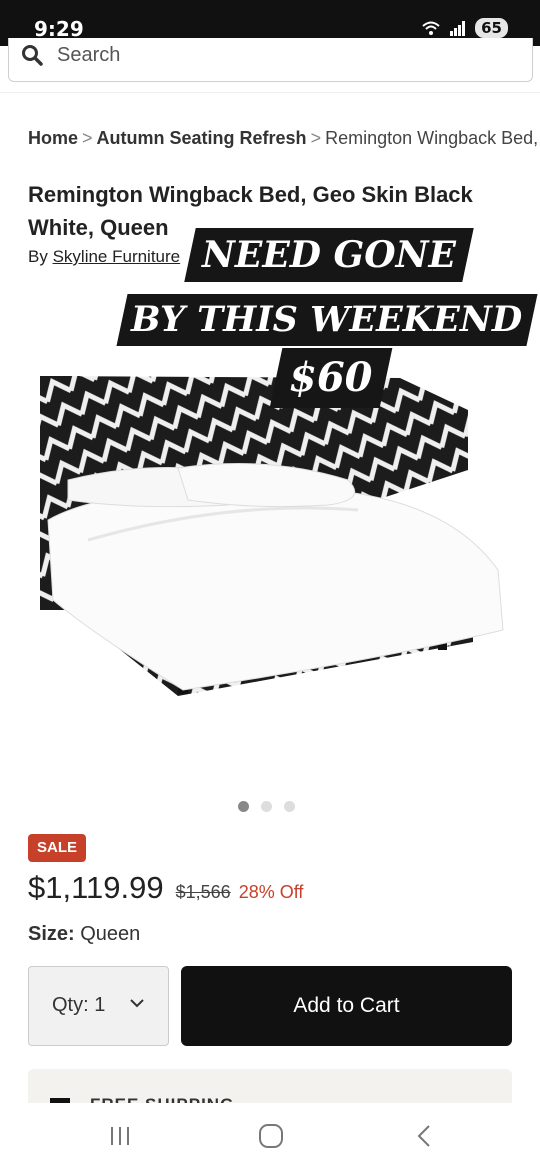 The height and width of the screenshot is (1170, 540). What do you see at coordinates (346, 1006) in the screenshot?
I see `add-to-cart-button: Add to Cart` at bounding box center [346, 1006].